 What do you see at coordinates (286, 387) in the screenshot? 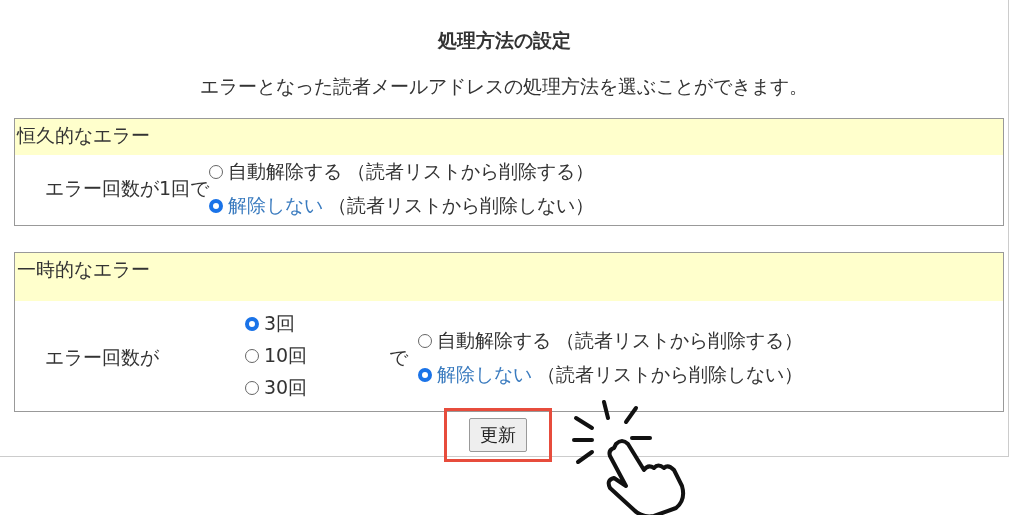
I see `count-label: 30回` at bounding box center [286, 387].